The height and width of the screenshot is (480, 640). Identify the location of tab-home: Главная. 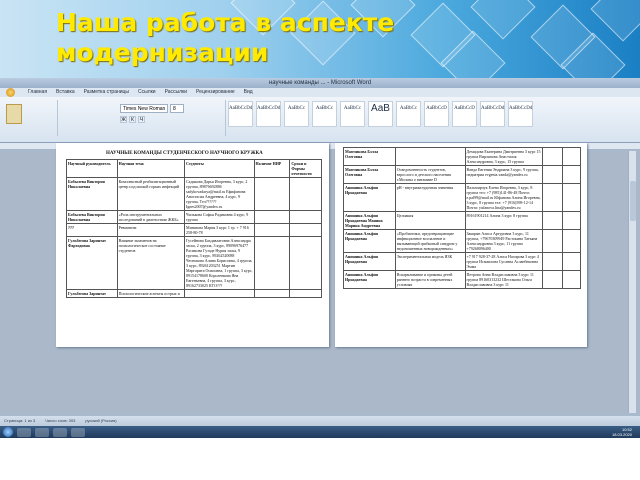
(37, 92).